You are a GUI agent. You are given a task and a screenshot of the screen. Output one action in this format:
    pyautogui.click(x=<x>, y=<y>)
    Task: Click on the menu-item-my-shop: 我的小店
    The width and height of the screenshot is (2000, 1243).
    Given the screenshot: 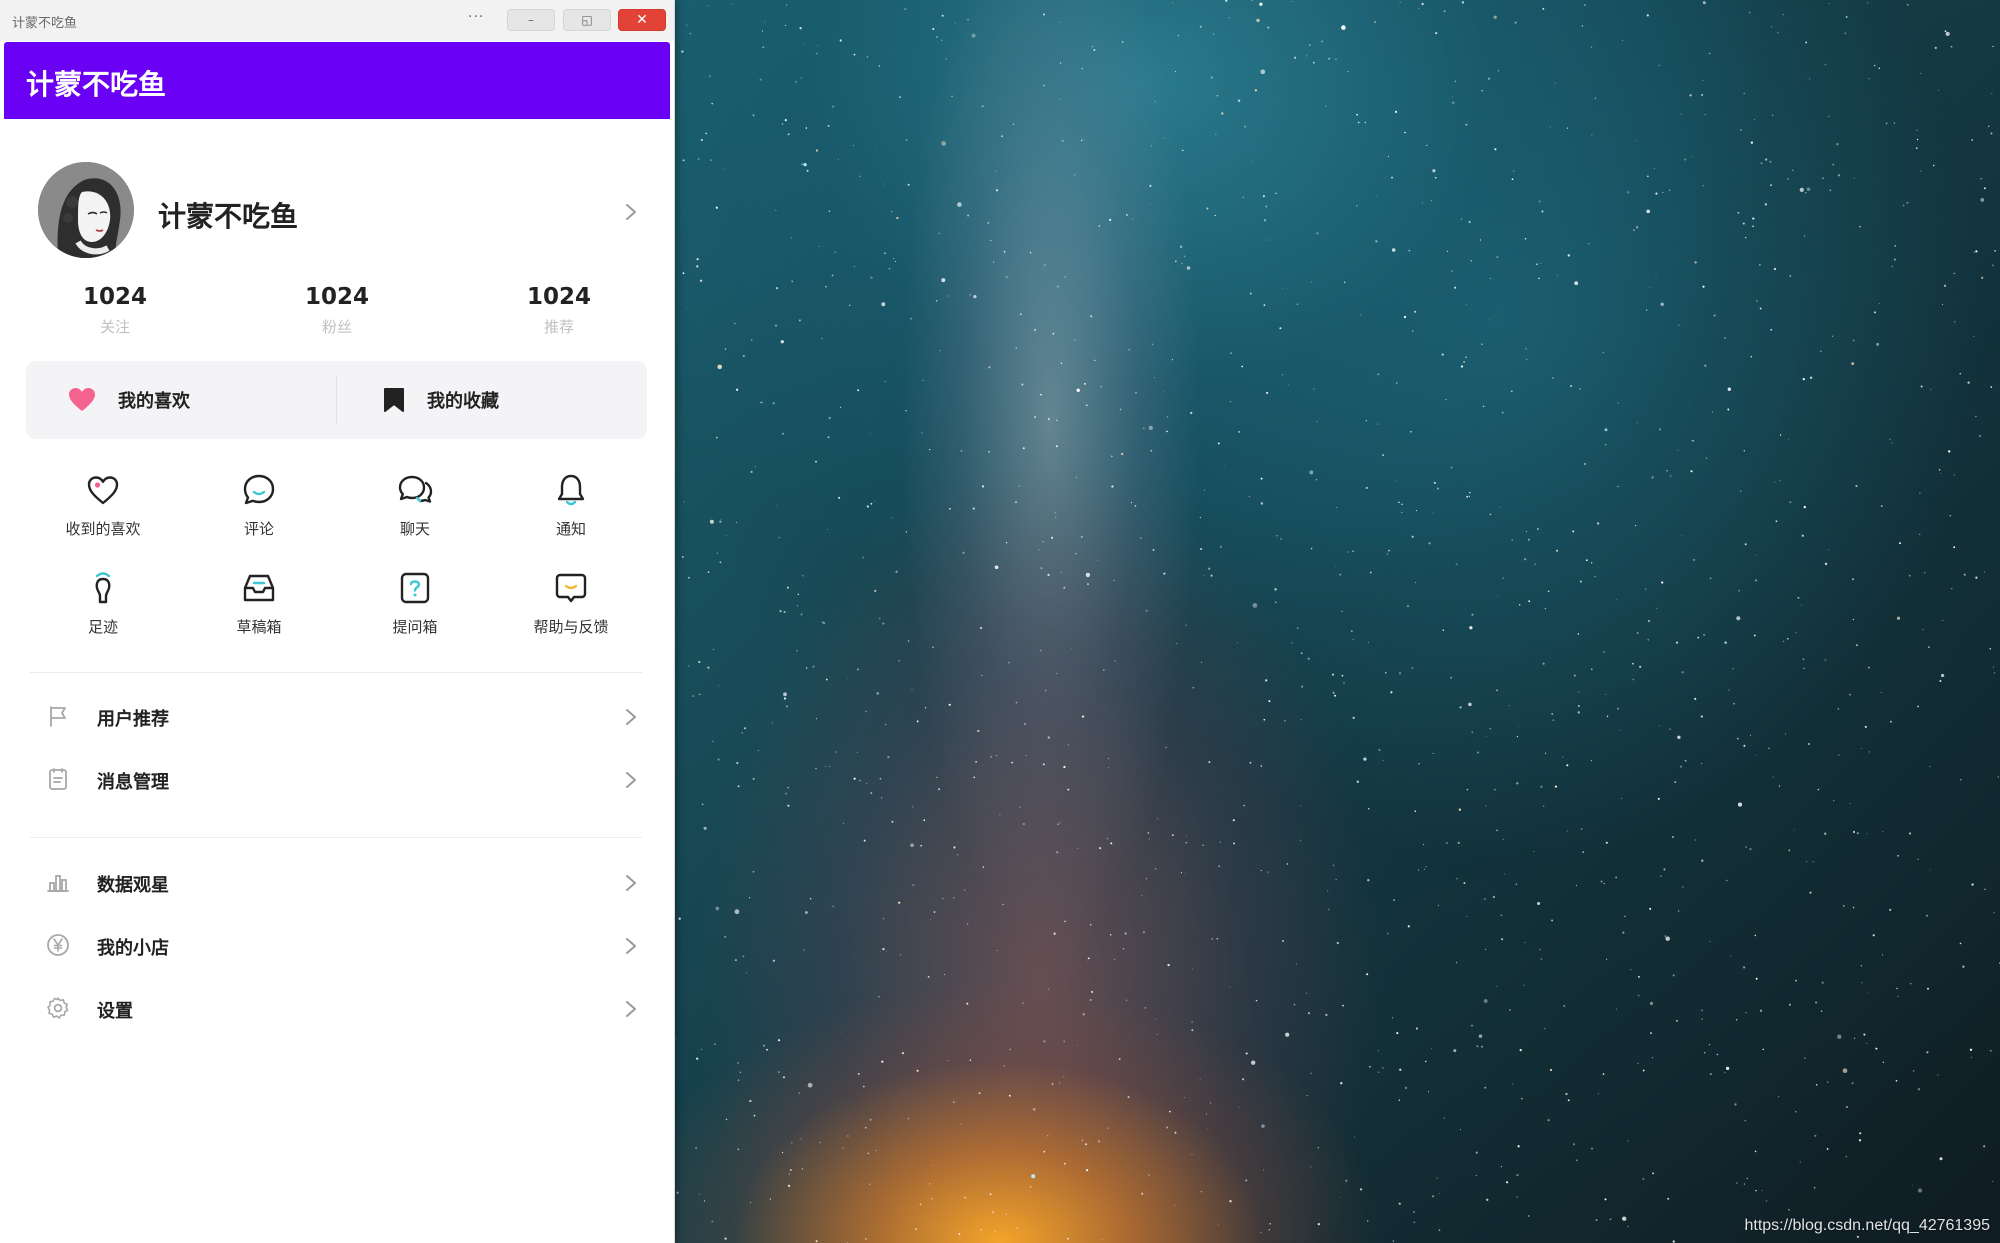 What is the action you would take?
    pyautogui.click(x=336, y=945)
    